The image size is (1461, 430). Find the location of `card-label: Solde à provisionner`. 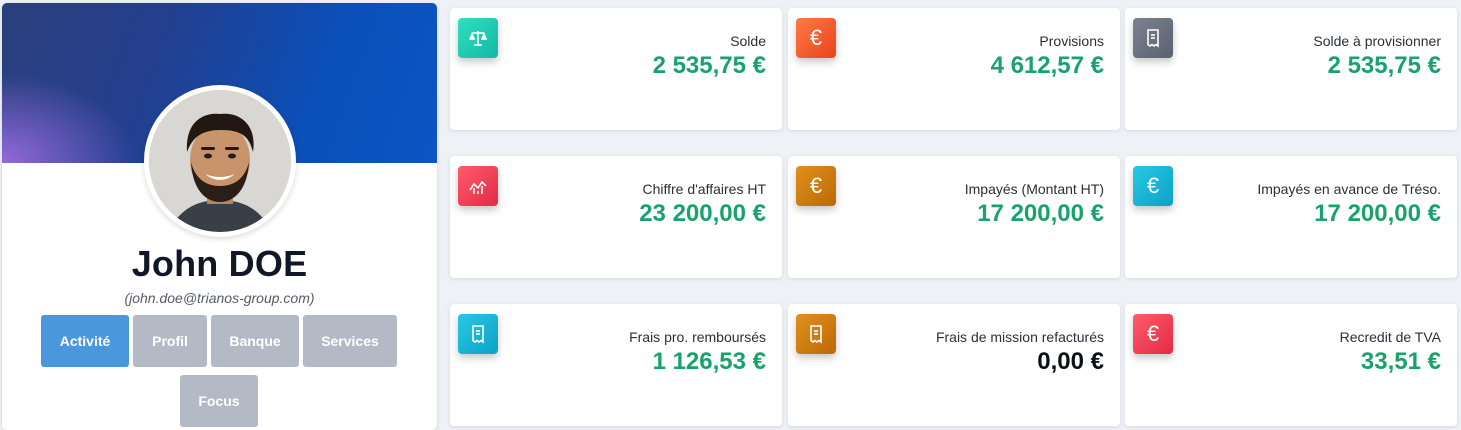

card-label: Solde à provisionner is located at coordinates (1377, 41).